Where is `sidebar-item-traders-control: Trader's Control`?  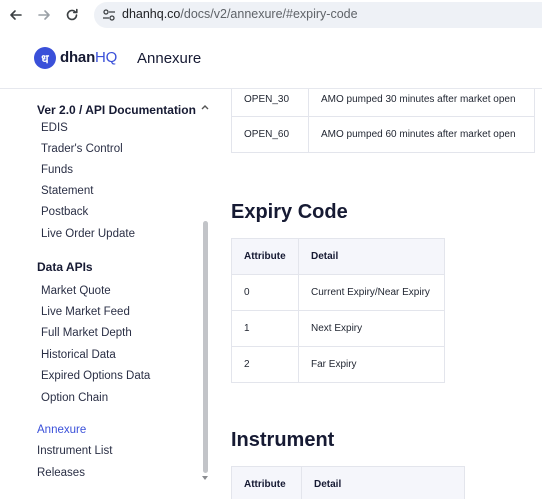
sidebar-item-traders-control: Trader's Control is located at coordinates (82, 149).